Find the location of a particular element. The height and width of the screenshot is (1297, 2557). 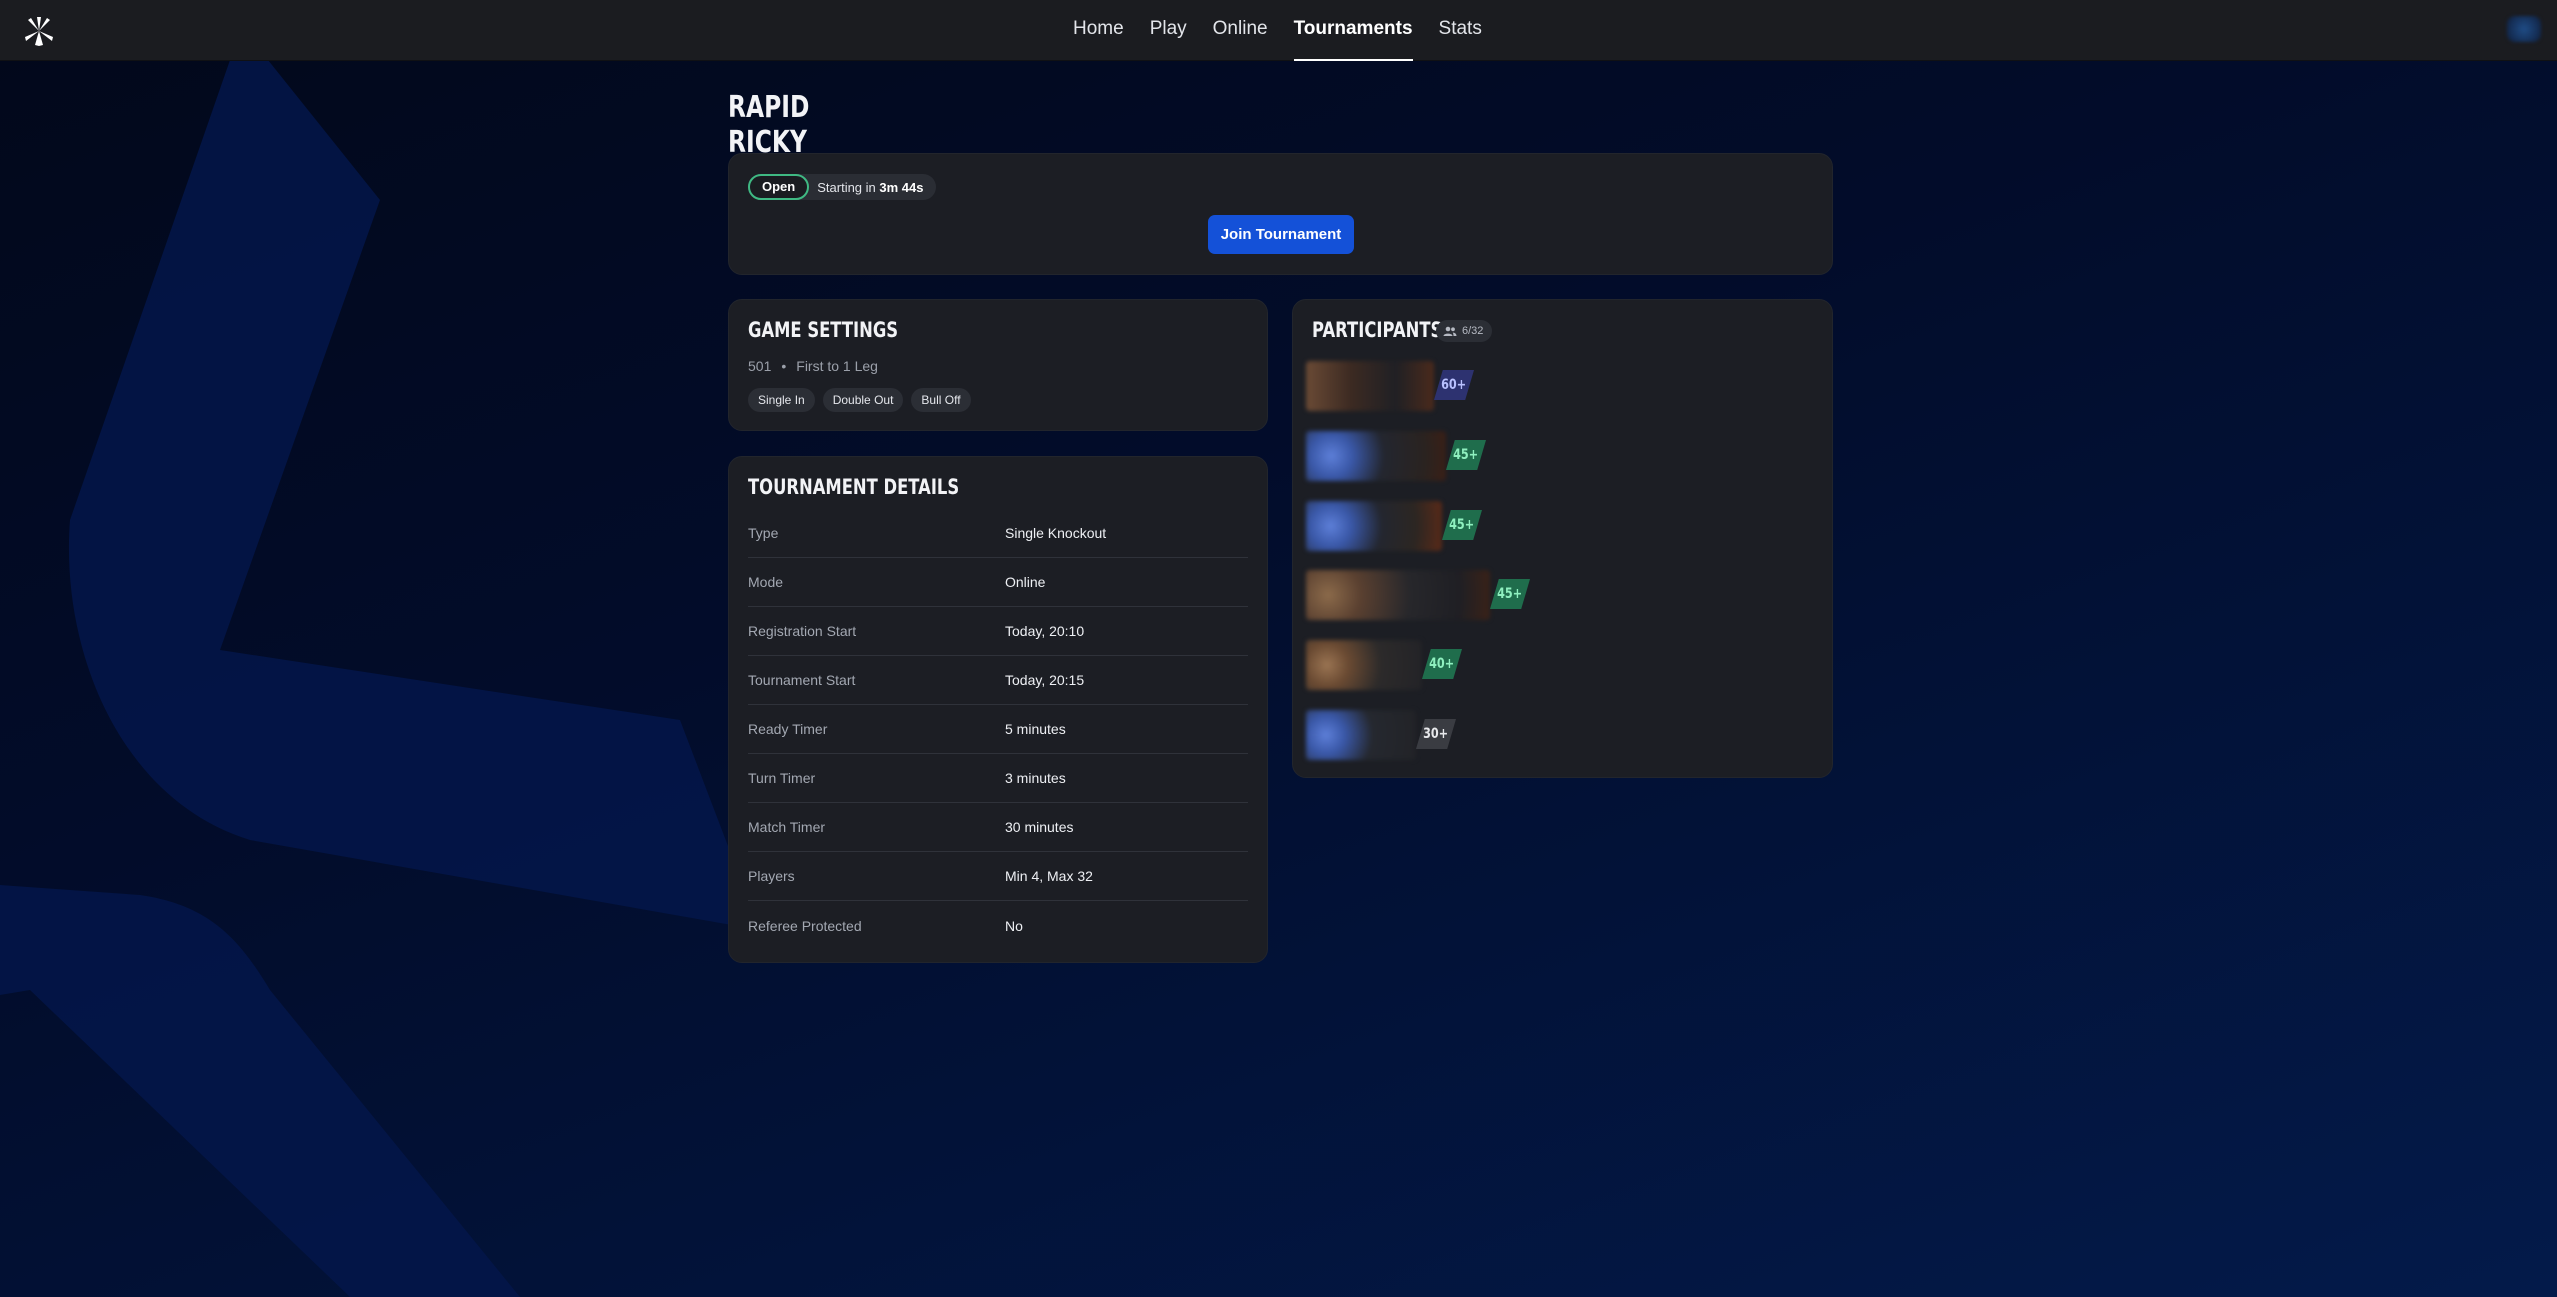

settings-chips: Single In Double Out Bull Off is located at coordinates (859, 400).